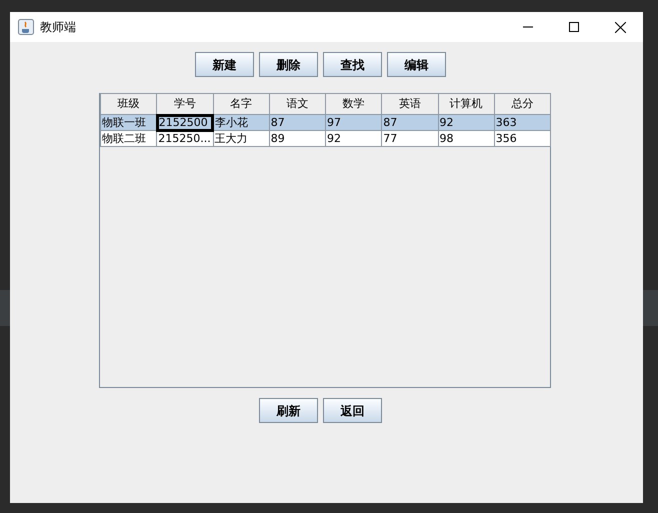 The width and height of the screenshot is (658, 513). What do you see at coordinates (297, 138) in the screenshot?
I see `table-cell: 89` at bounding box center [297, 138].